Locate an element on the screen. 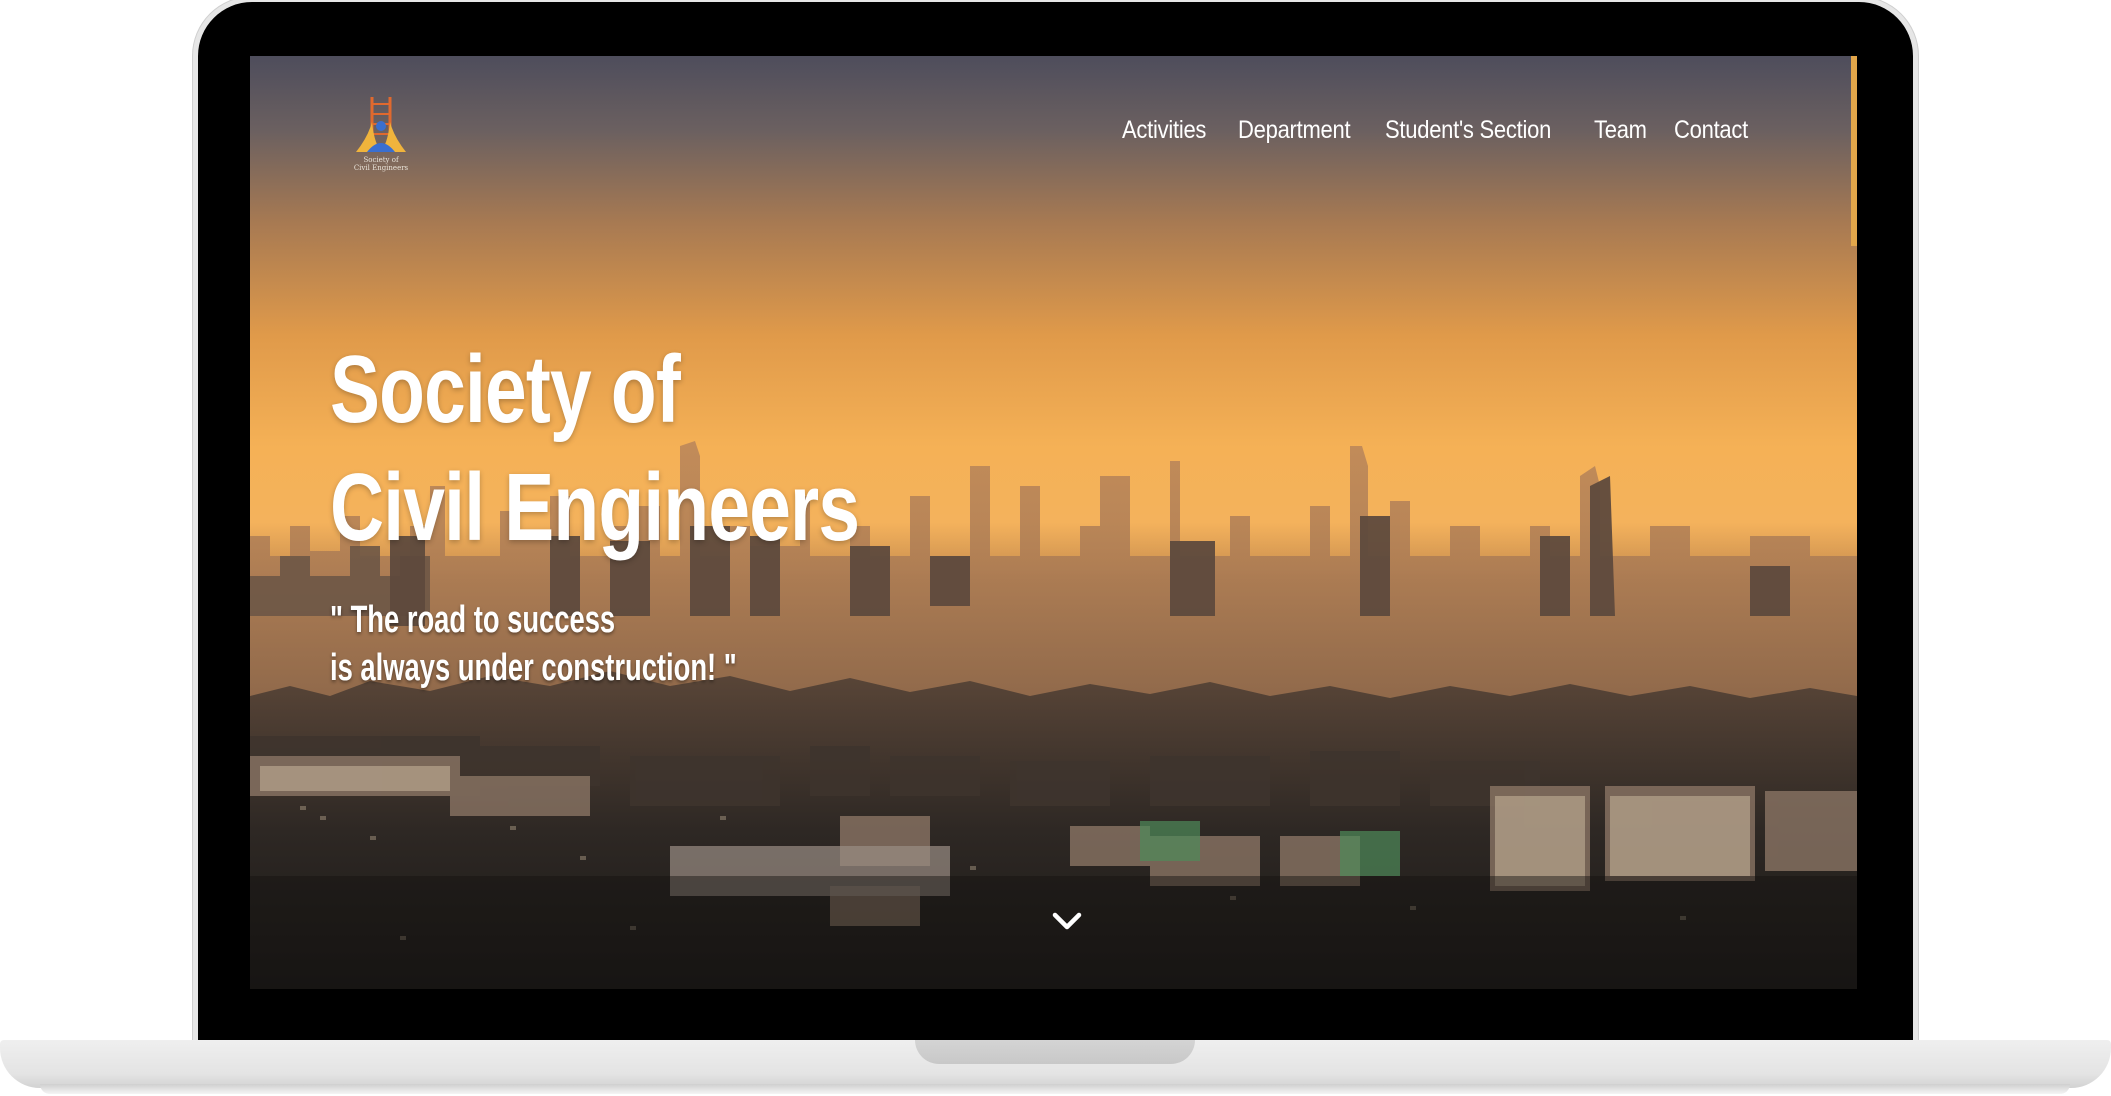 The image size is (2111, 1096). hero-quote-line2: is always under construction! " is located at coordinates (533, 668).